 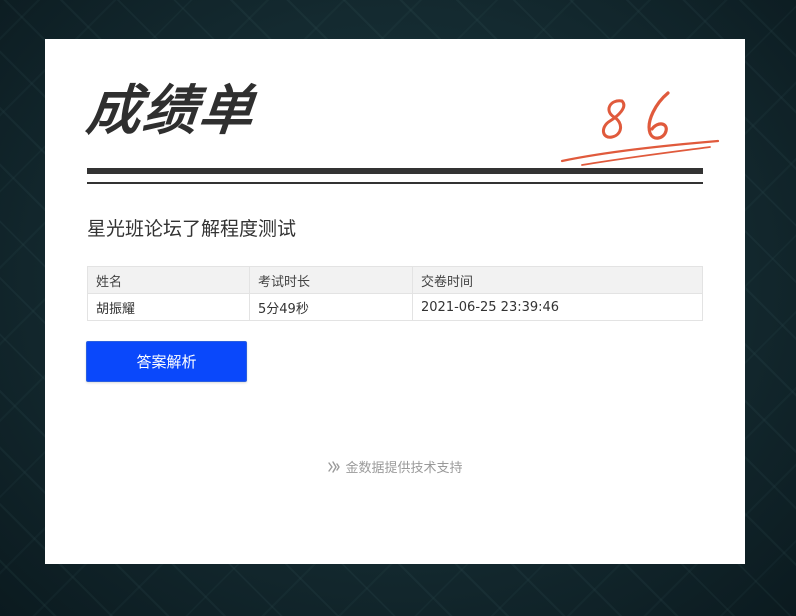 What do you see at coordinates (334, 466) in the screenshot?
I see `jinshuju-logo-icon` at bounding box center [334, 466].